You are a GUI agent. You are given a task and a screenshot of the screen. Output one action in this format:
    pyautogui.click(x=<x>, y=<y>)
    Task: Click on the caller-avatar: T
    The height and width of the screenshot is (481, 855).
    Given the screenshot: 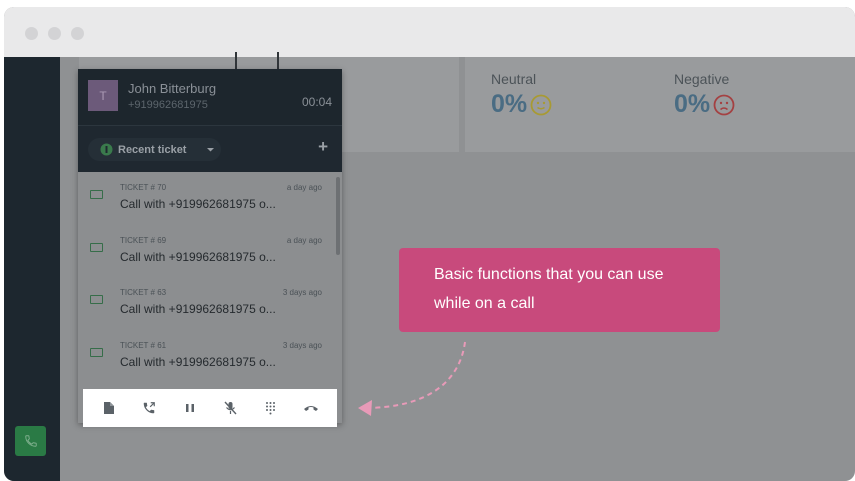 What is the action you would take?
    pyautogui.click(x=103, y=95)
    